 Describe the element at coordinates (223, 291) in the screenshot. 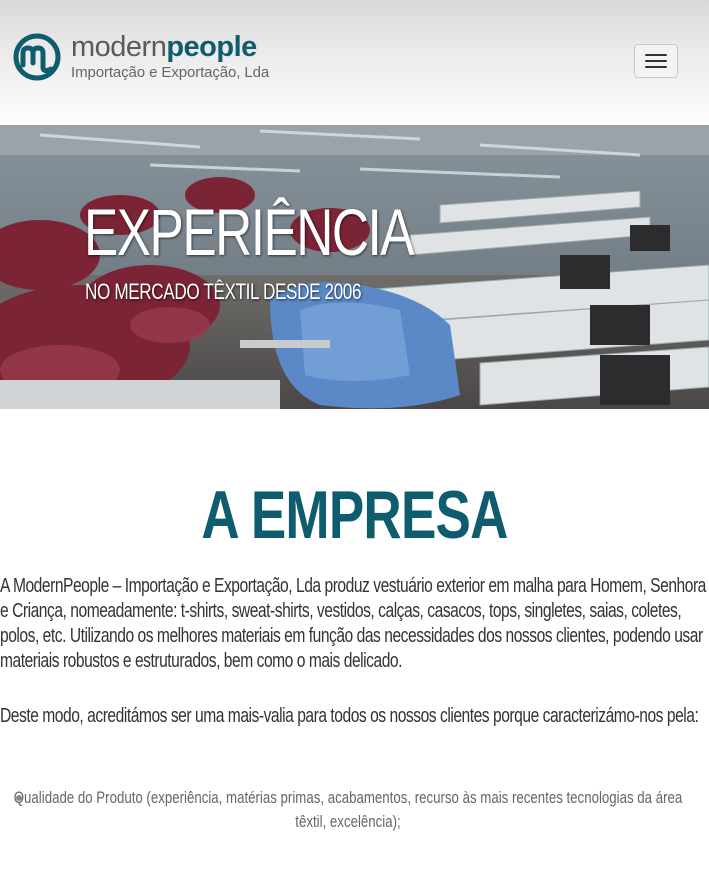

I see `hero-subtitle: NO MERCADO TÊXTIL DESDE 2006` at that location.